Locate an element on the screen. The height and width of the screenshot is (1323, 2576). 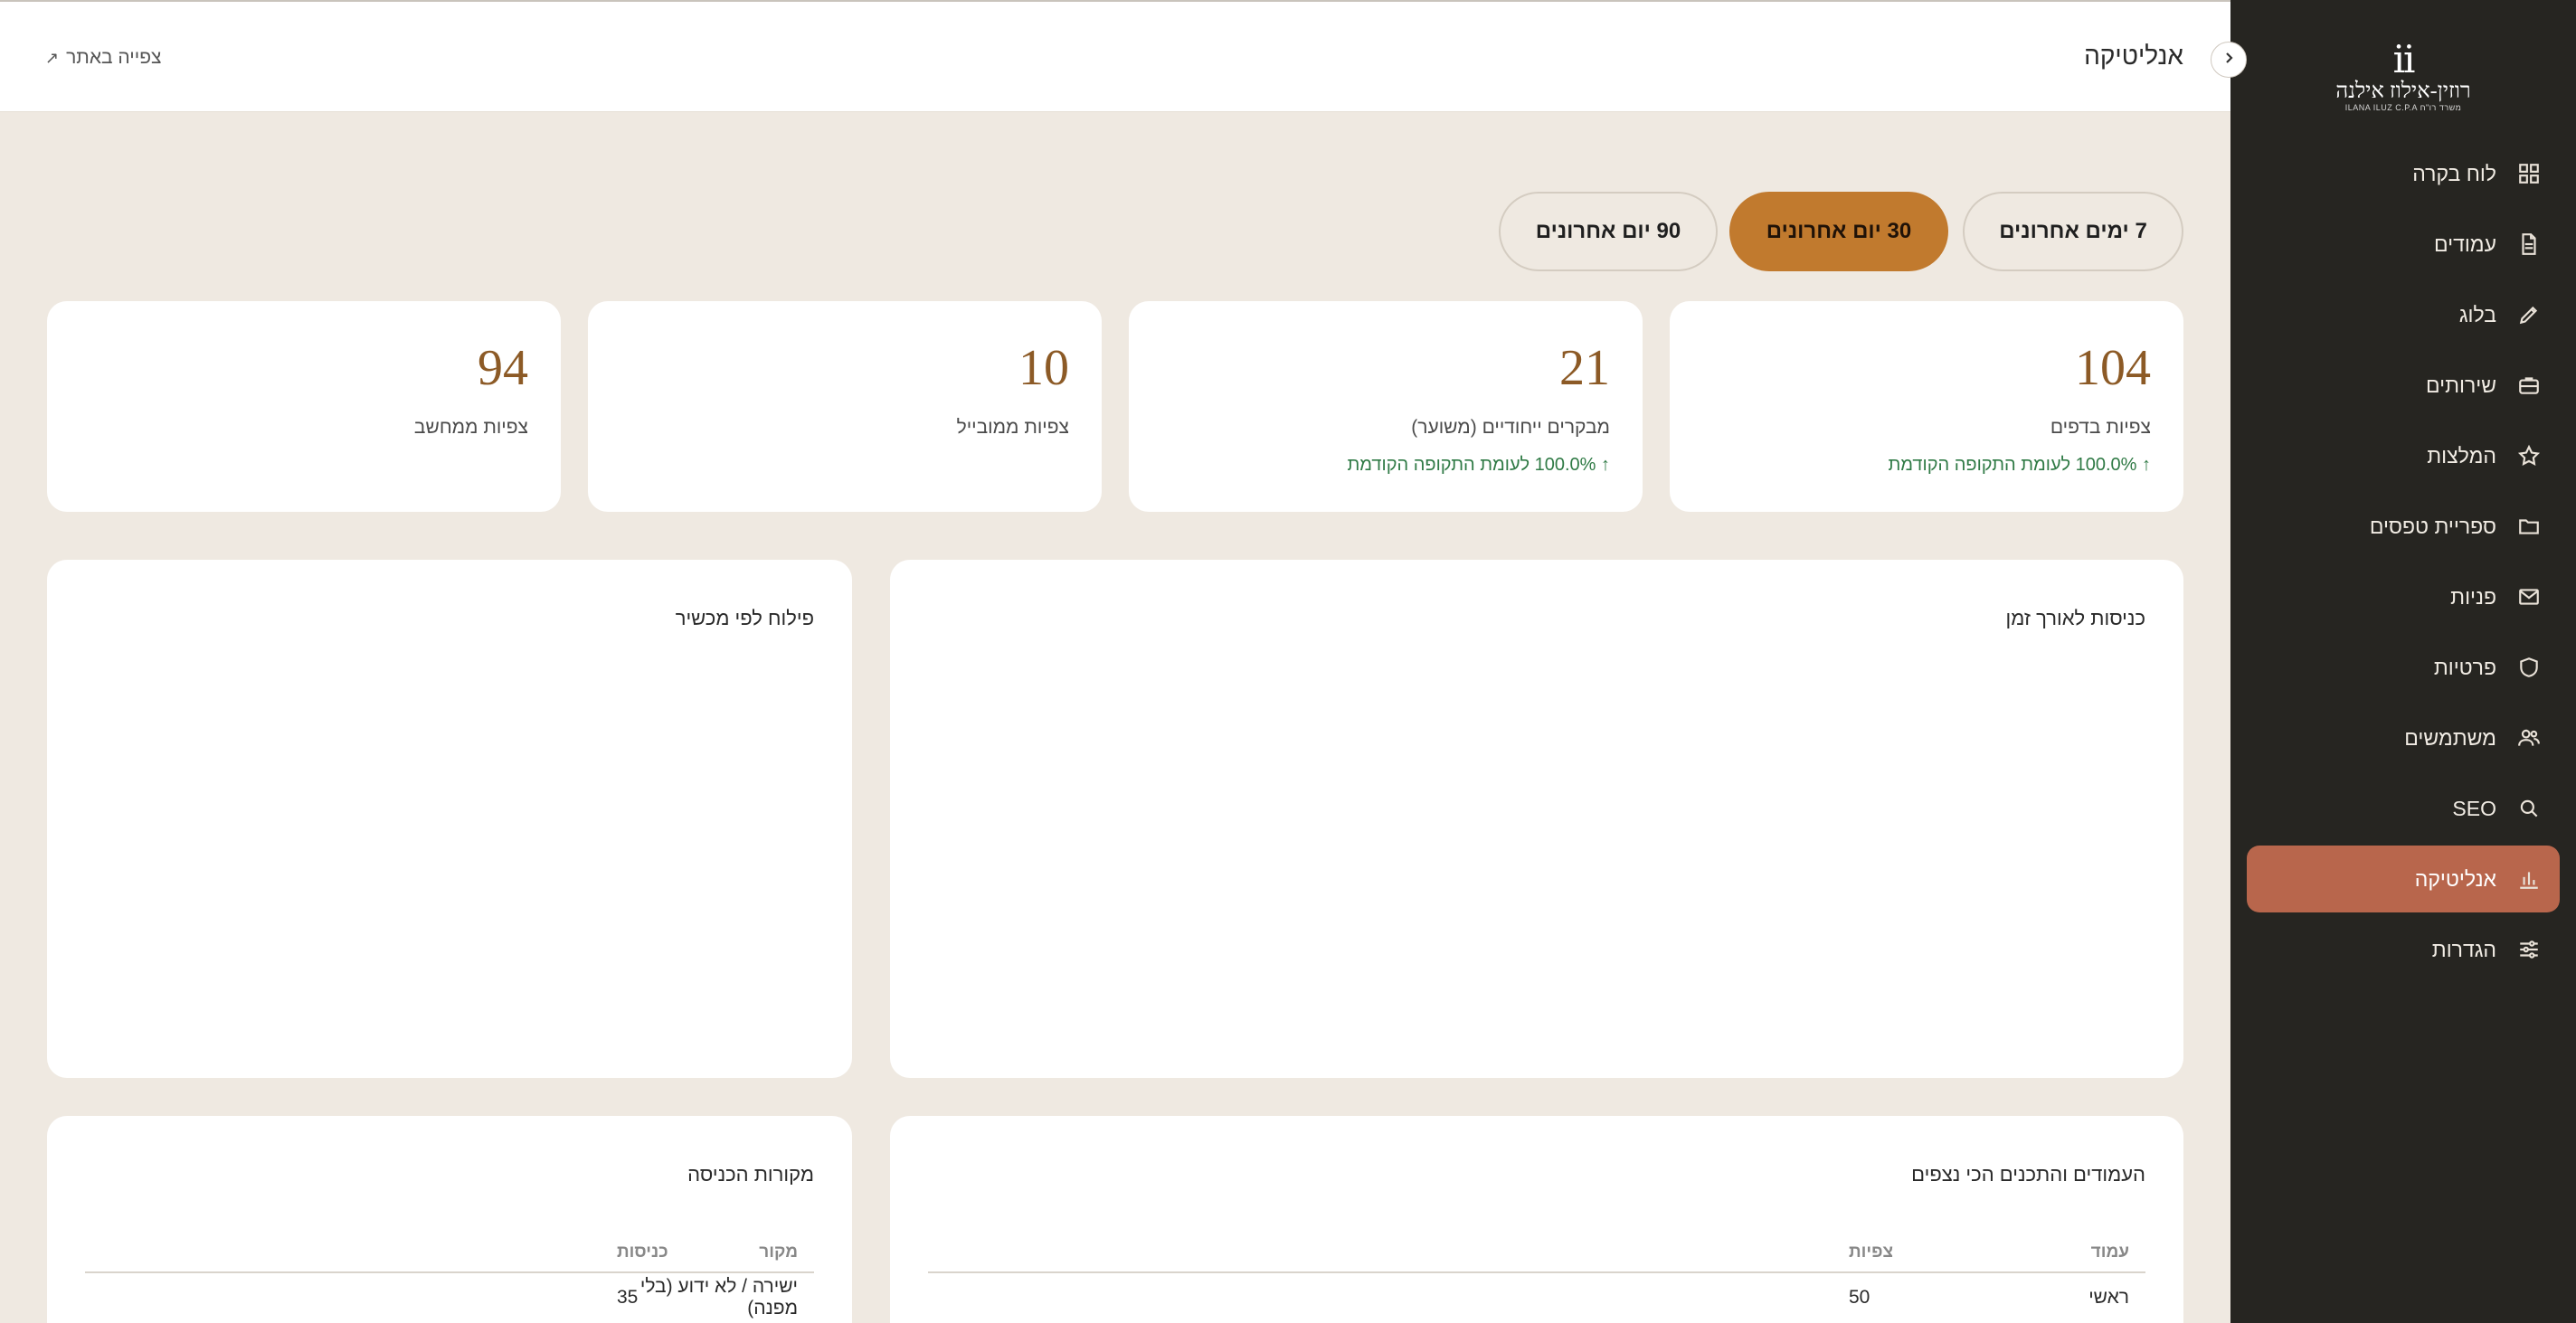
kpi-value: 104 is located at coordinates (2113, 368).